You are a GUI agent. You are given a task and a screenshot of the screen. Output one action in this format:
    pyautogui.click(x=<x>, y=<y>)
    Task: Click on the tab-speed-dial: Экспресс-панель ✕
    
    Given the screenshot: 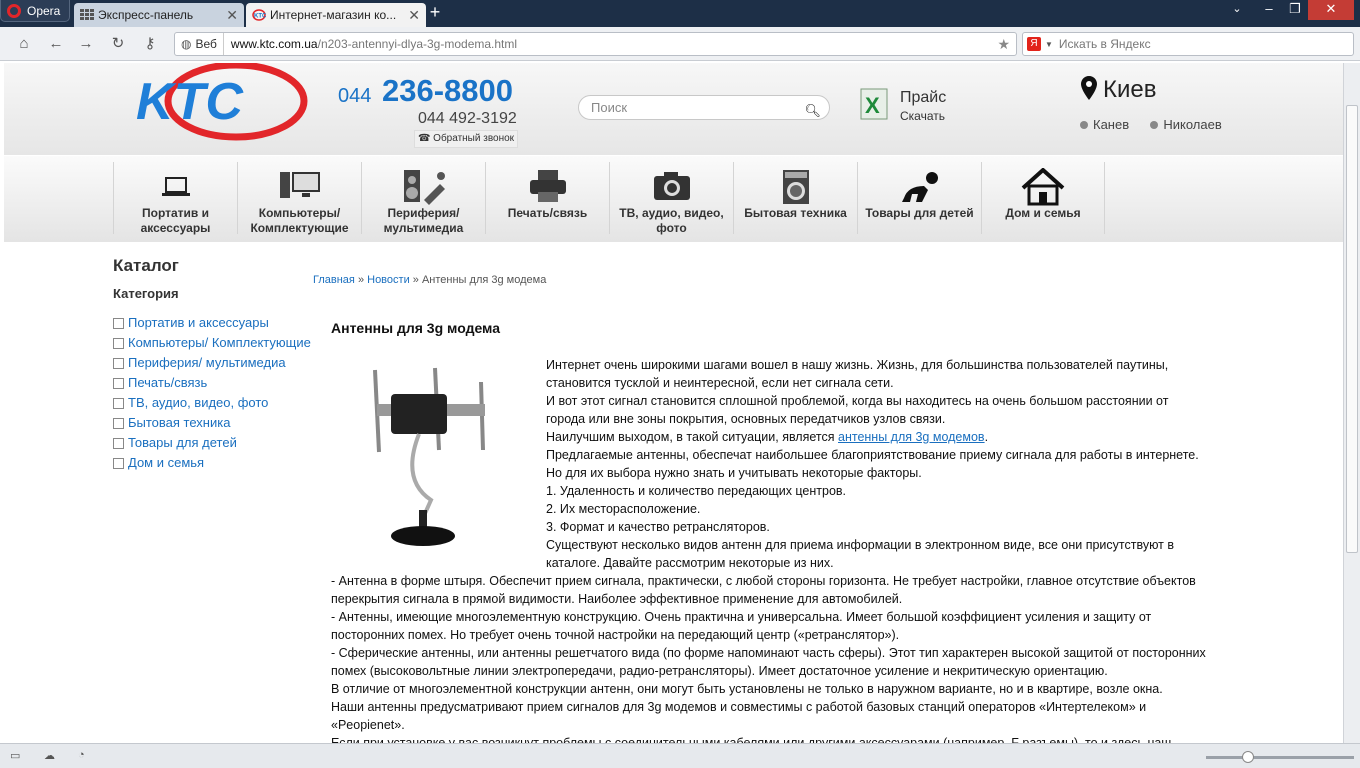 What is the action you would take?
    pyautogui.click(x=159, y=15)
    